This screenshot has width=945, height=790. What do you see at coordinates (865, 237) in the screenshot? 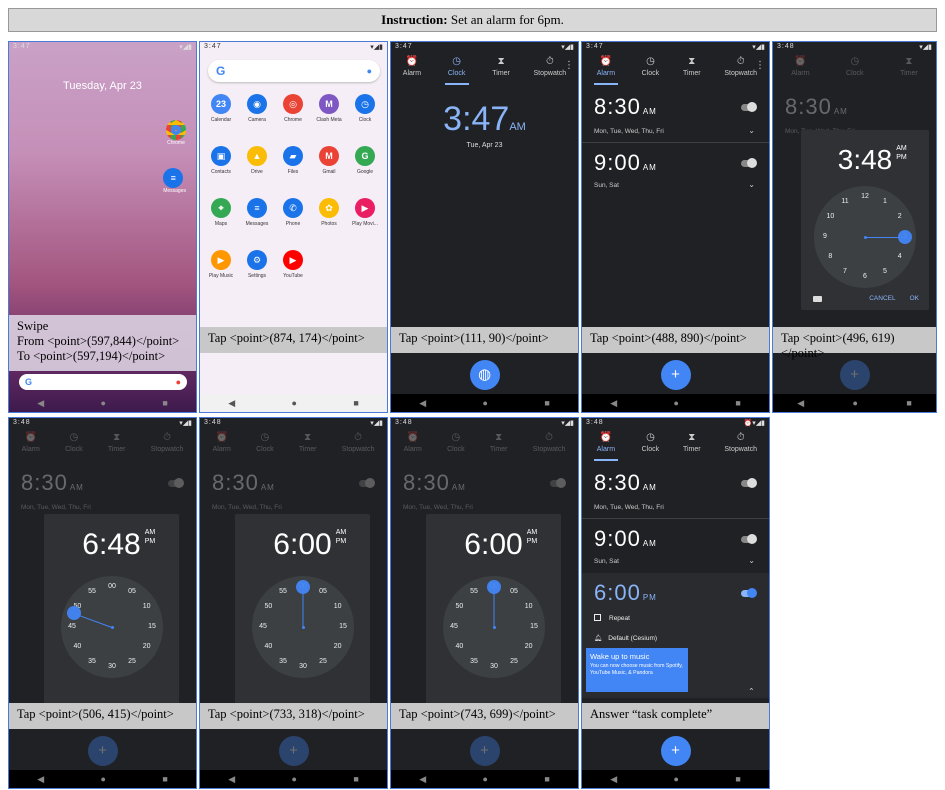
I see `clock-face: 121234567891011` at bounding box center [865, 237].